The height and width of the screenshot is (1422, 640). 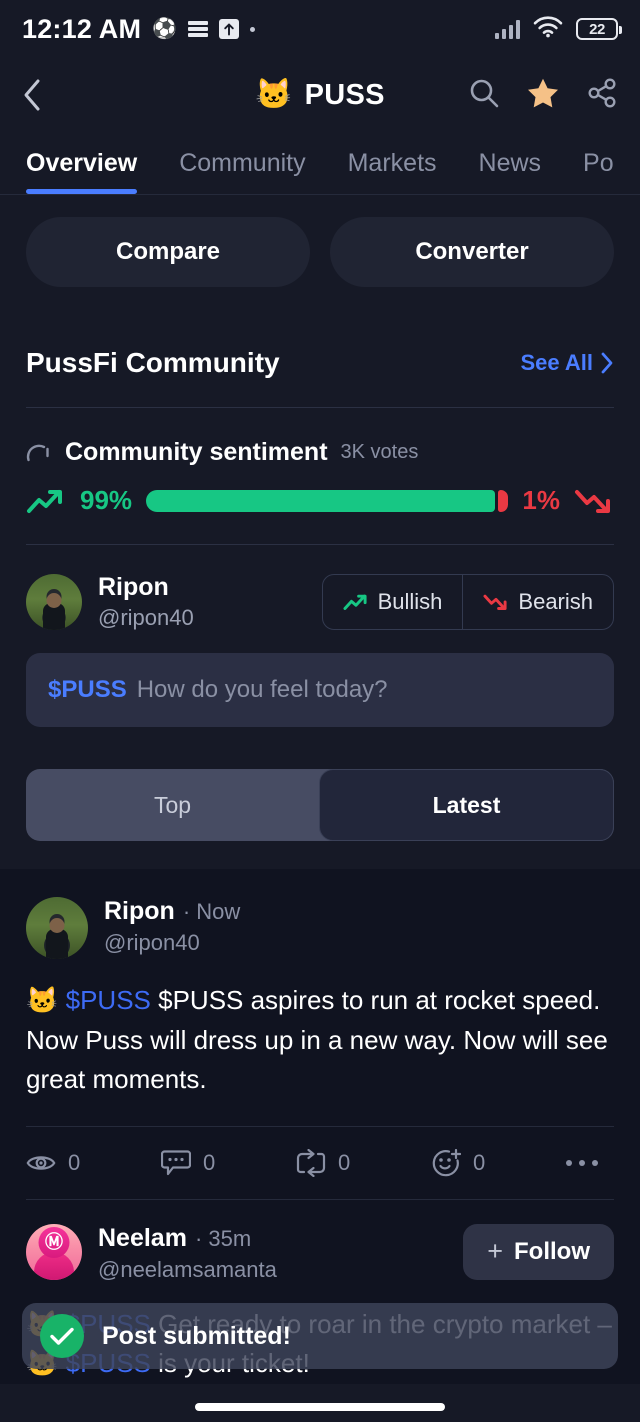 I want to click on post-author-line: Ripon · Now, so click(x=172, y=911).